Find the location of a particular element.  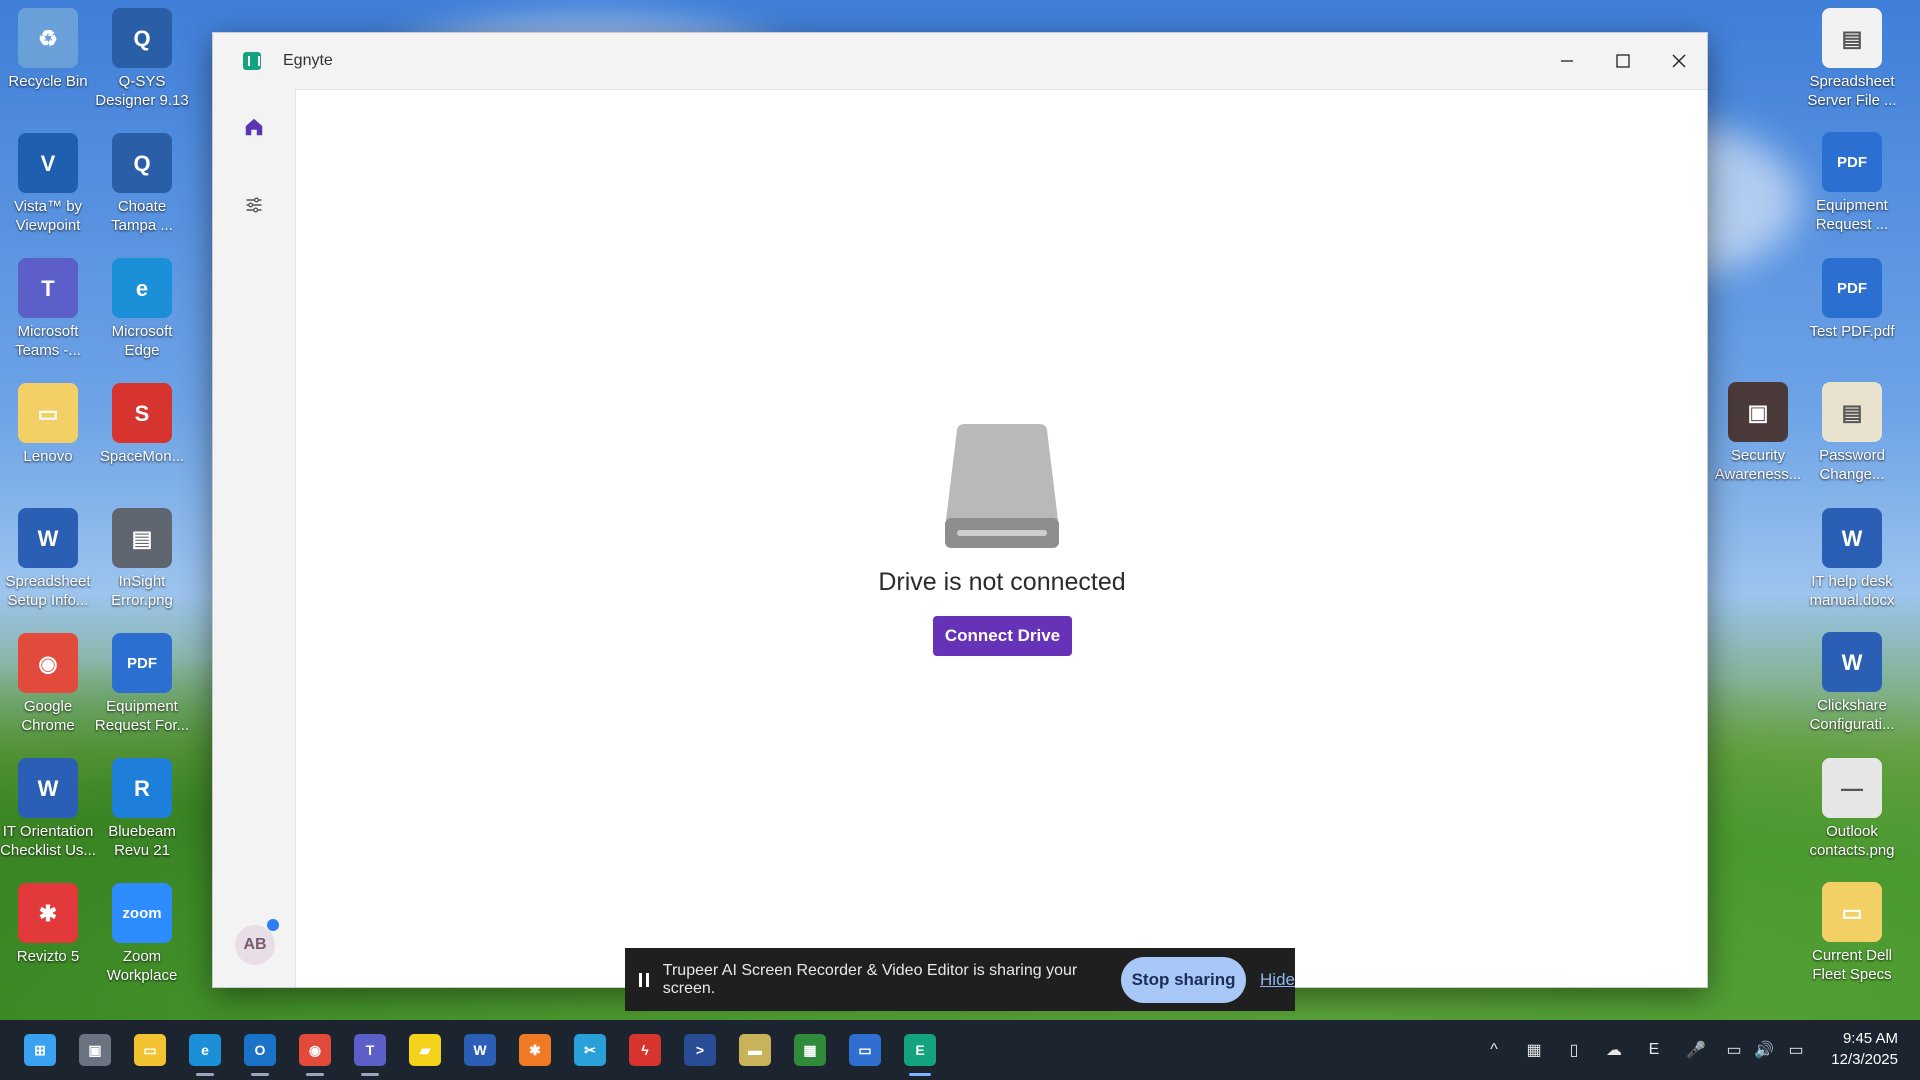

egnyte-logo-icon is located at coordinates (252, 61).